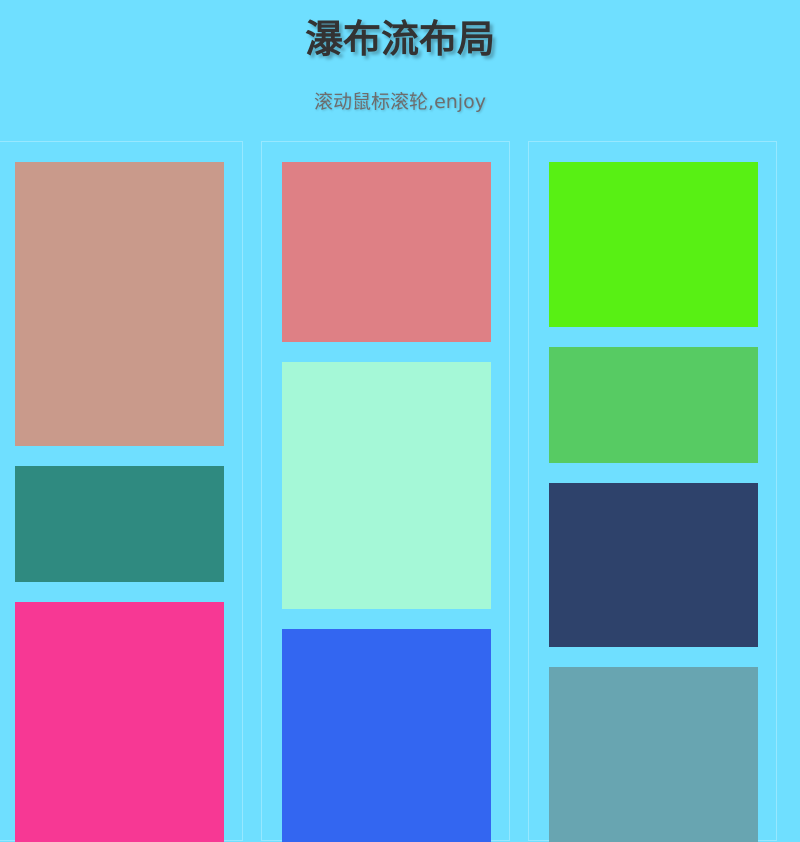 The width and height of the screenshot is (800, 842). Describe the element at coordinates (400, 102) in the screenshot. I see `subtitle: 滚动鼠标滚轮,enjoy` at that location.